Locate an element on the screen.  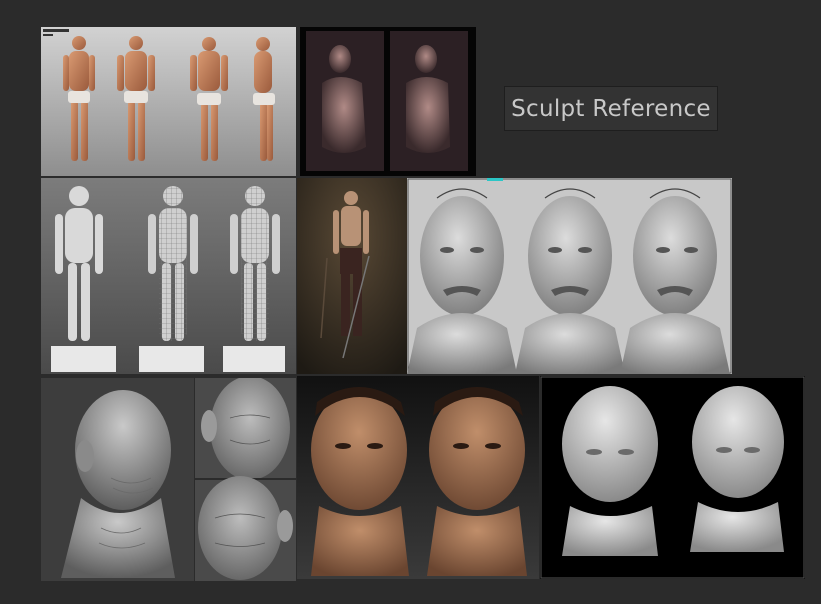
ref-image-grey-head-pair is located at coordinates (672, 477).